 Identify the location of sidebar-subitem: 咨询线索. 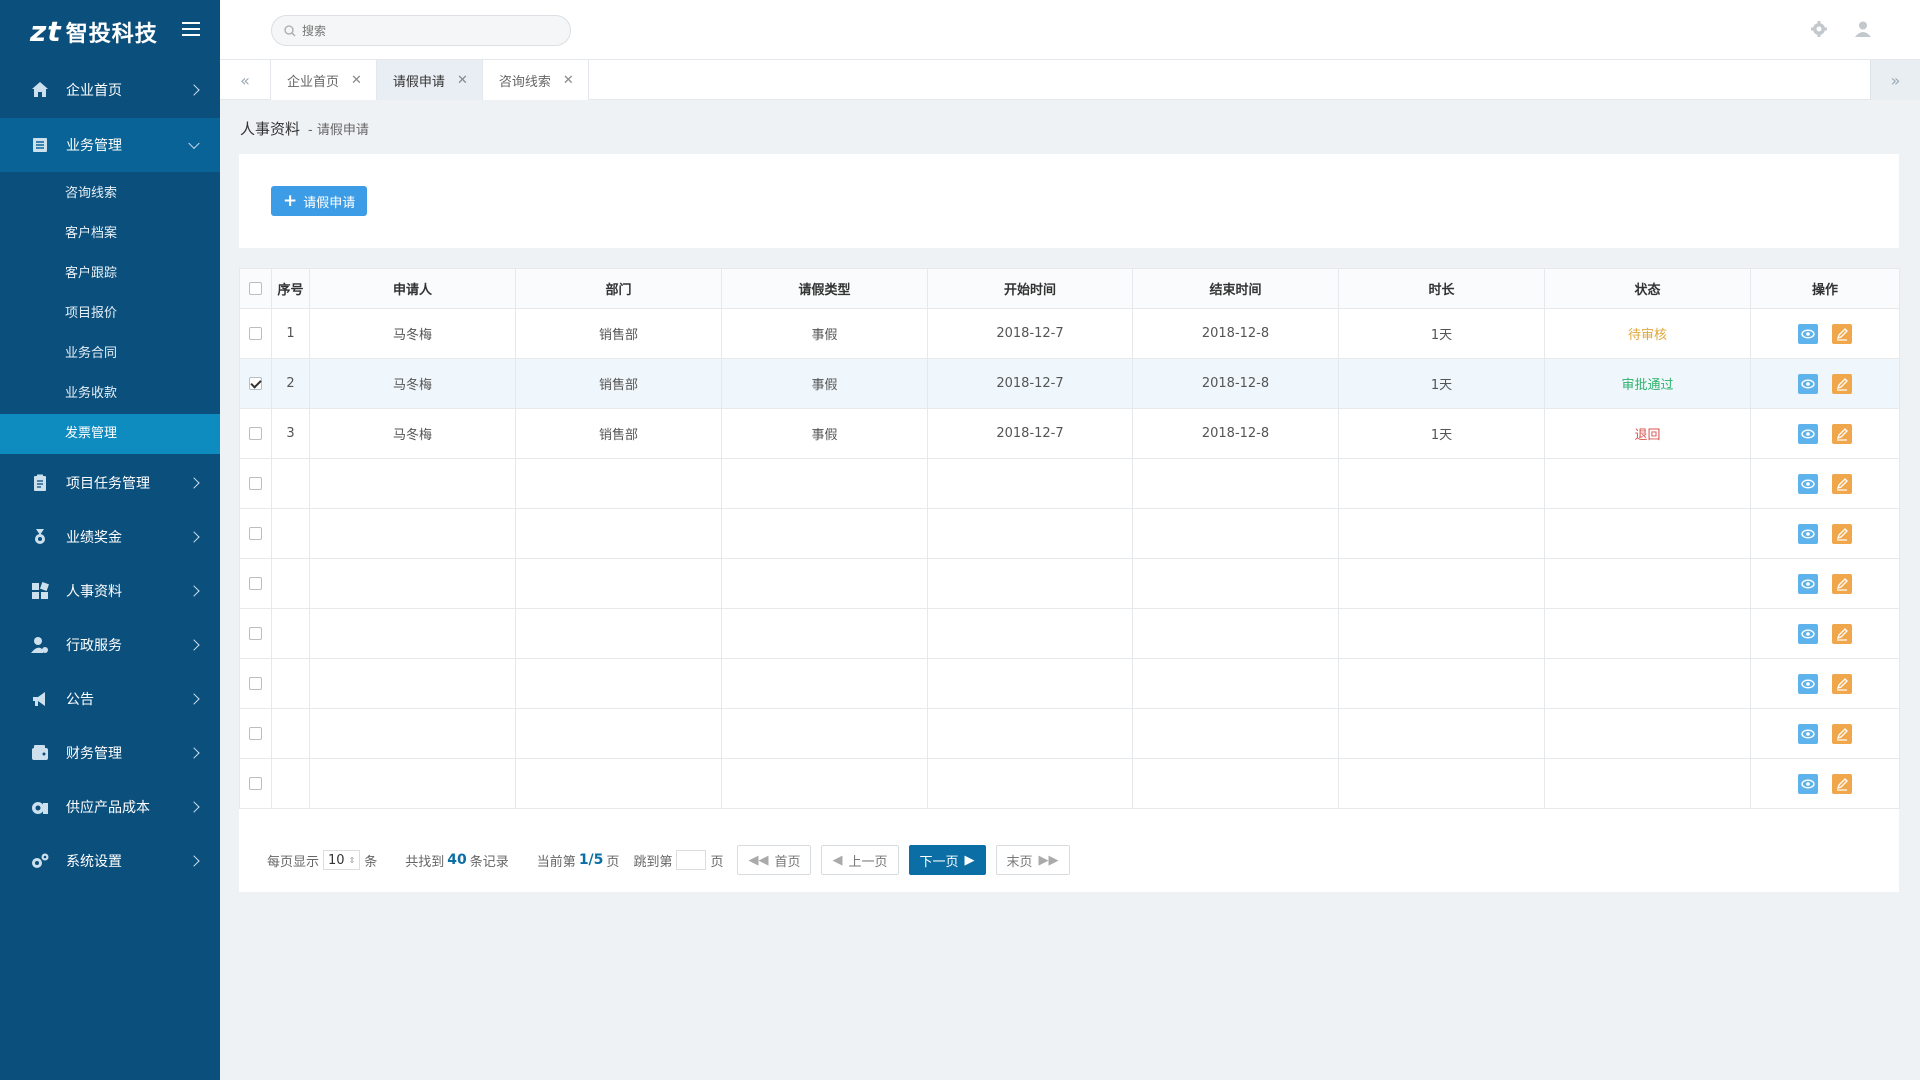
(110, 194).